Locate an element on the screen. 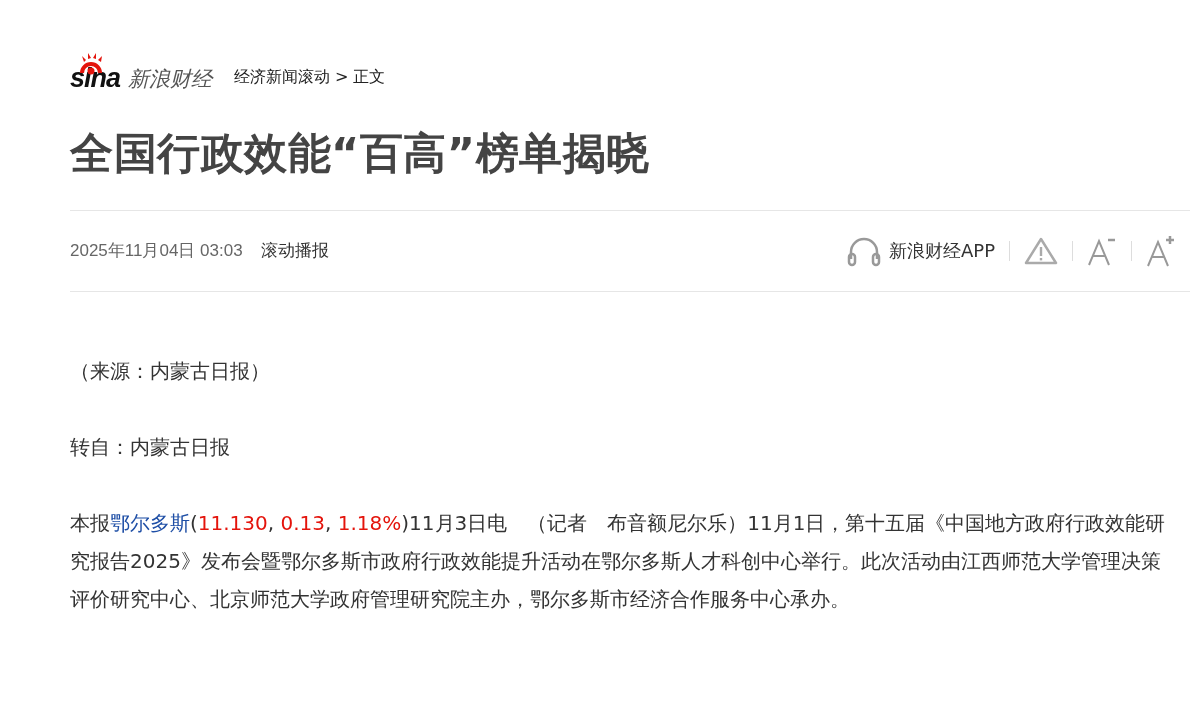  article-title: 全国行政效能“百高”榜单揭晓 is located at coordinates (360, 154).